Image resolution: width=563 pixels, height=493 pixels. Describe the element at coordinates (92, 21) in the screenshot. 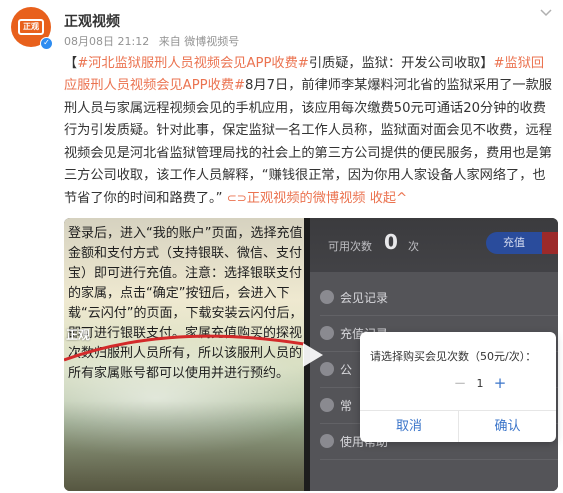

I see `author-name: 正观视频` at that location.